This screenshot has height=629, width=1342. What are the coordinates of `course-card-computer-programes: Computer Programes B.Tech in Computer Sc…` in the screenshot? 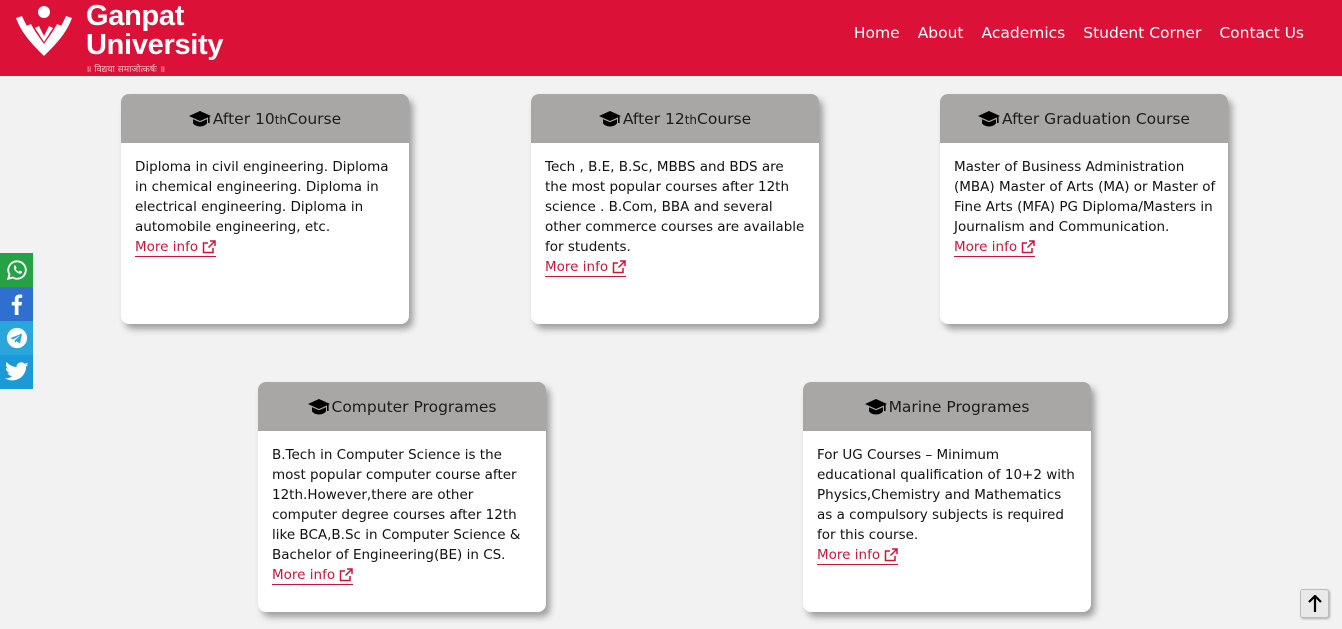 It's located at (402, 497).